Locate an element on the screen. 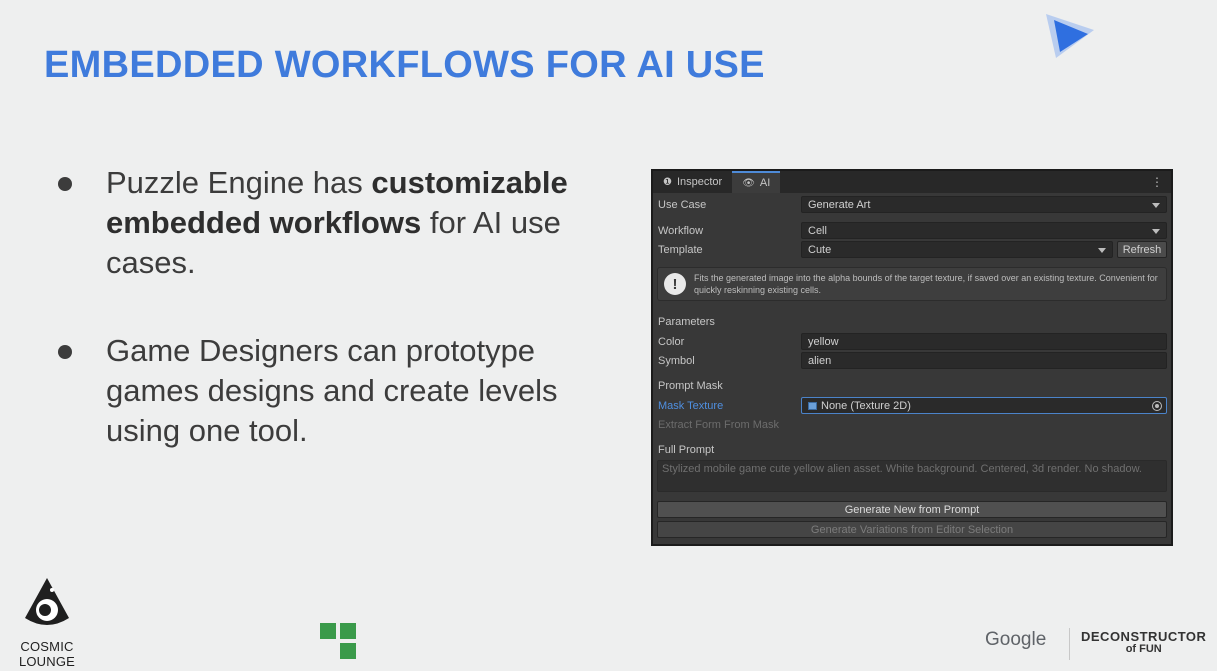 This screenshot has height=671, width=1217. texture-icon is located at coordinates (812, 405).